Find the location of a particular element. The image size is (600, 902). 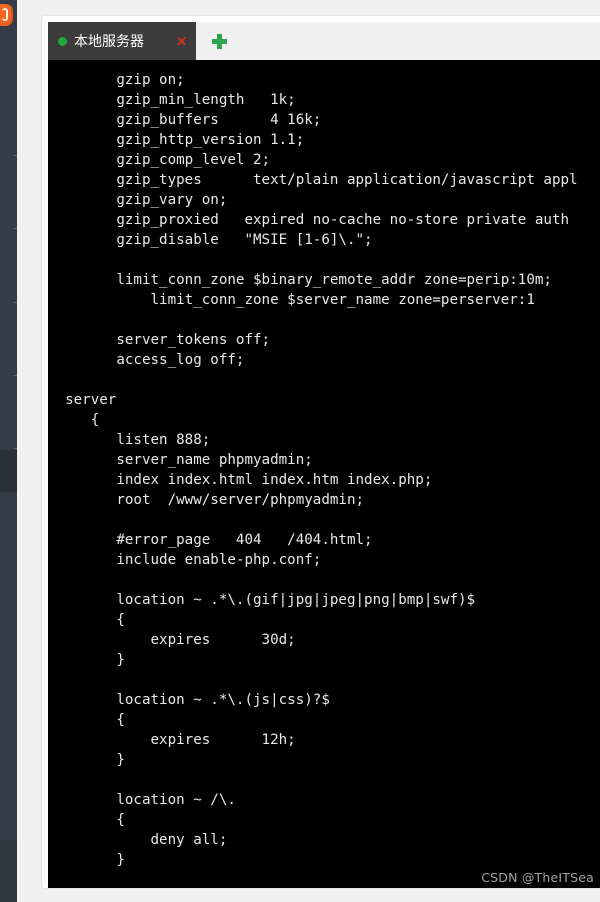

tab-local-server: 本地服务器 × is located at coordinates (122, 41).